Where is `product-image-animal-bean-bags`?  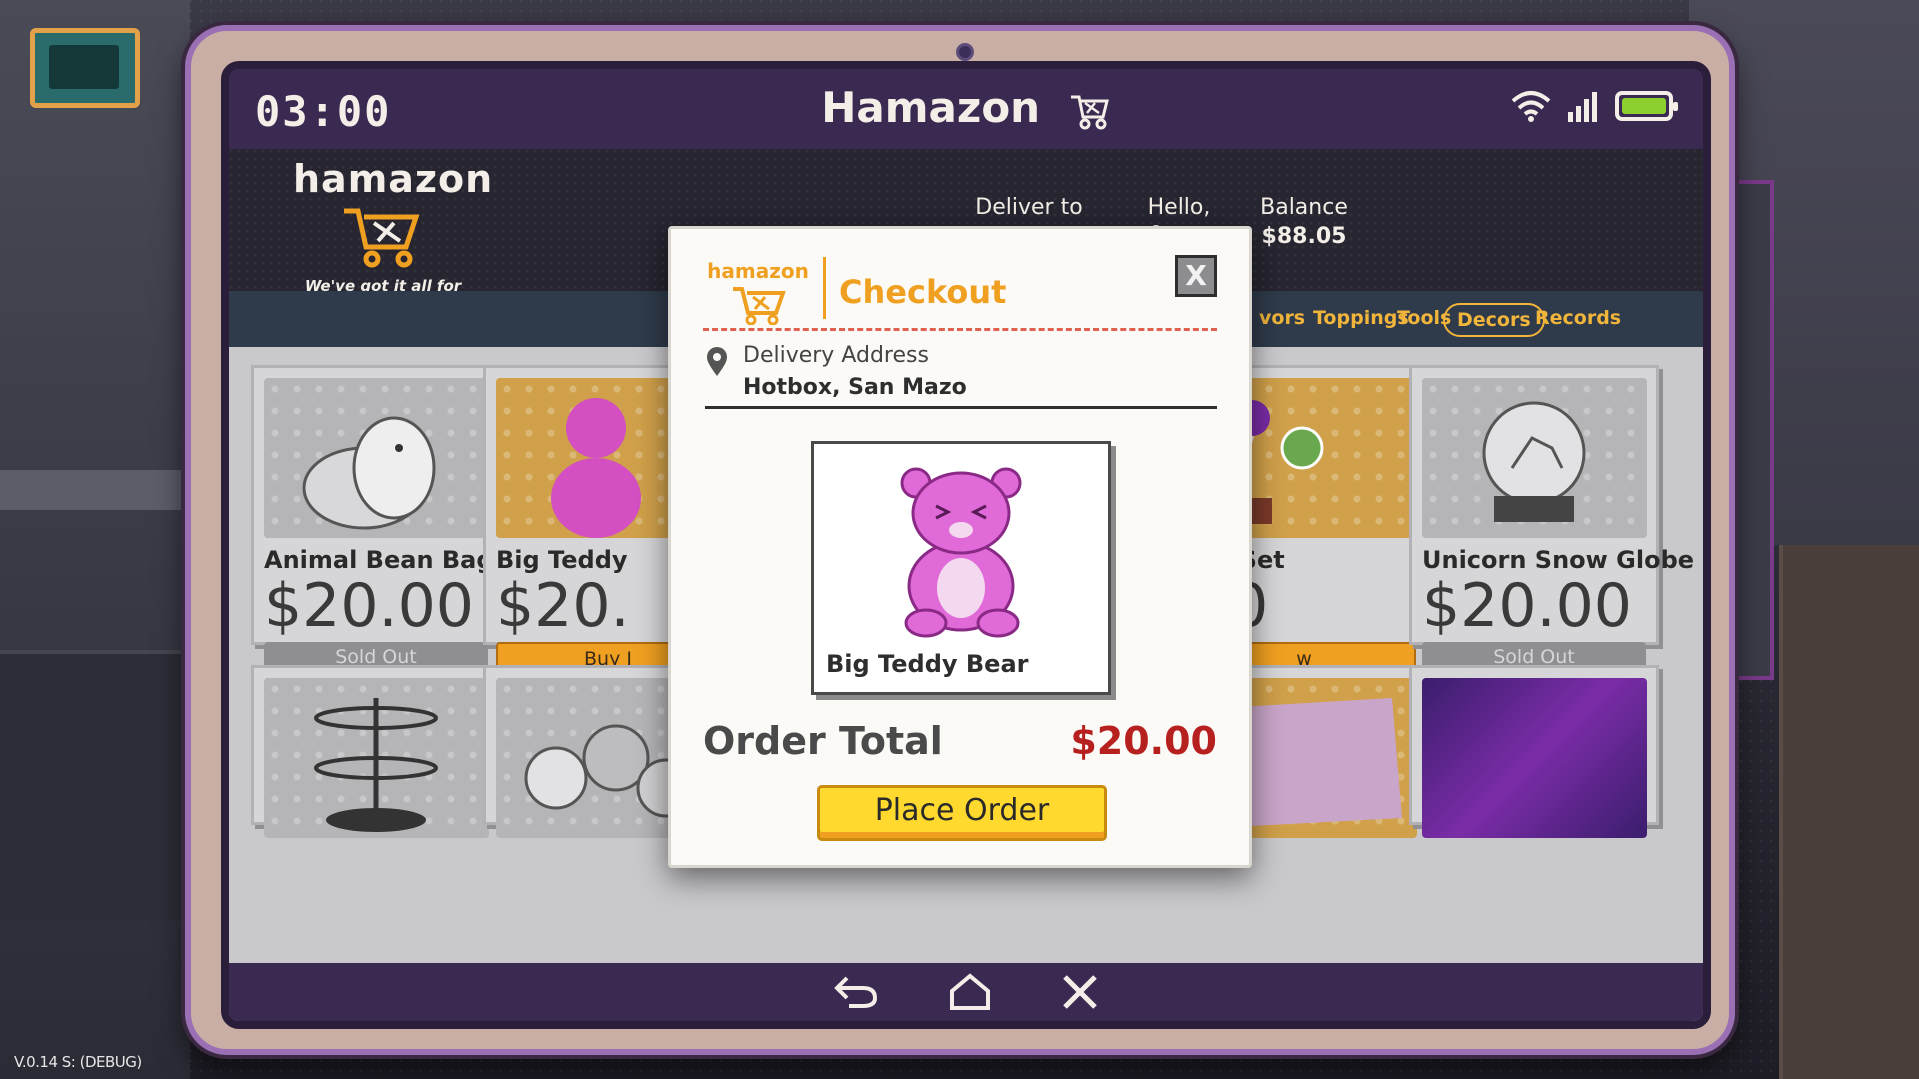 product-image-animal-bean-bags is located at coordinates (376, 458).